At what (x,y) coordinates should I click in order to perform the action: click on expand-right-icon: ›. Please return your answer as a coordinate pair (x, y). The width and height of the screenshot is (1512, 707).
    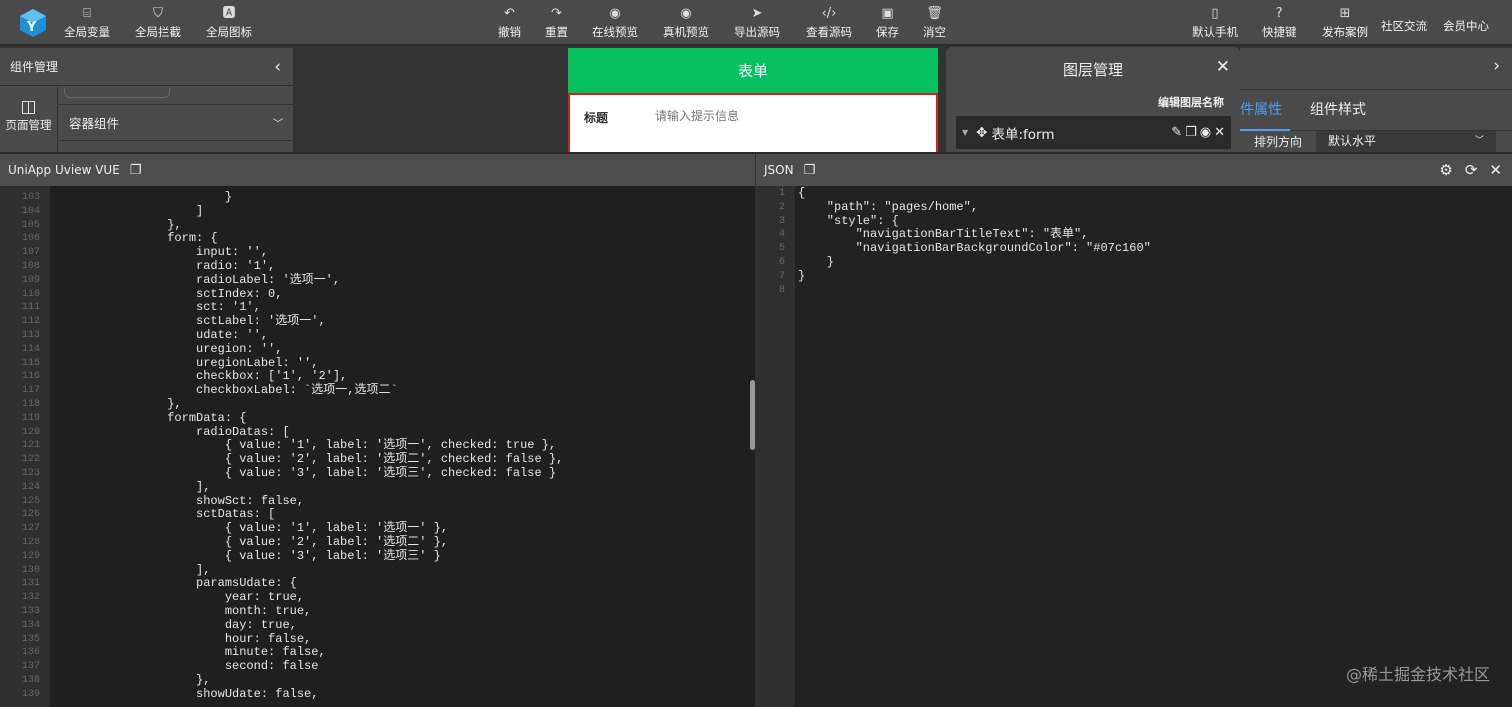
    Looking at the image, I should click on (1496, 66).